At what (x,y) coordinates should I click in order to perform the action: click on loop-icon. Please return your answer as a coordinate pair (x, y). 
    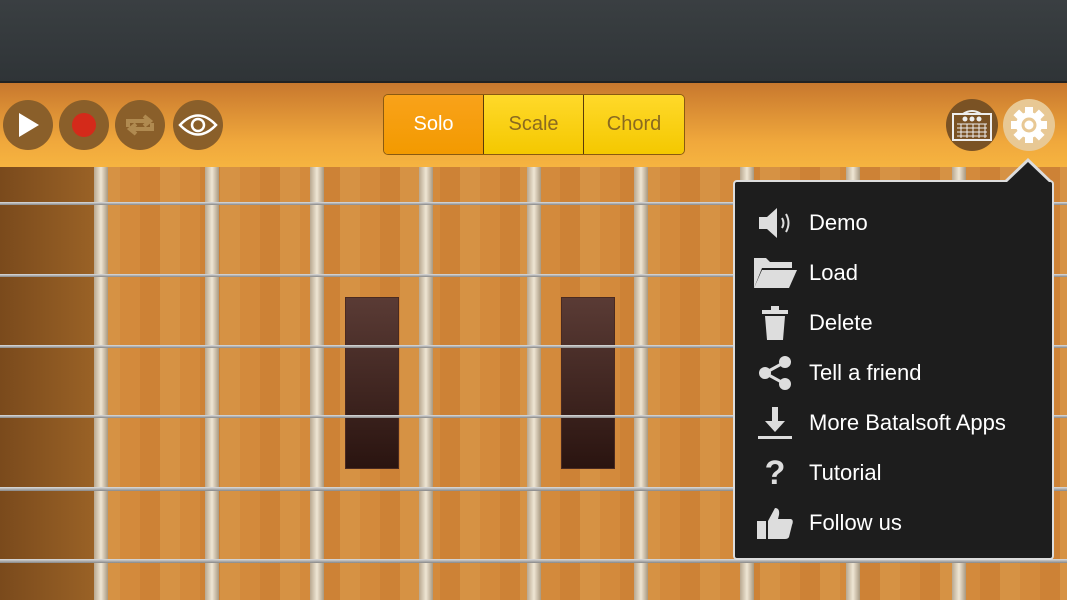
    Looking at the image, I should click on (140, 125).